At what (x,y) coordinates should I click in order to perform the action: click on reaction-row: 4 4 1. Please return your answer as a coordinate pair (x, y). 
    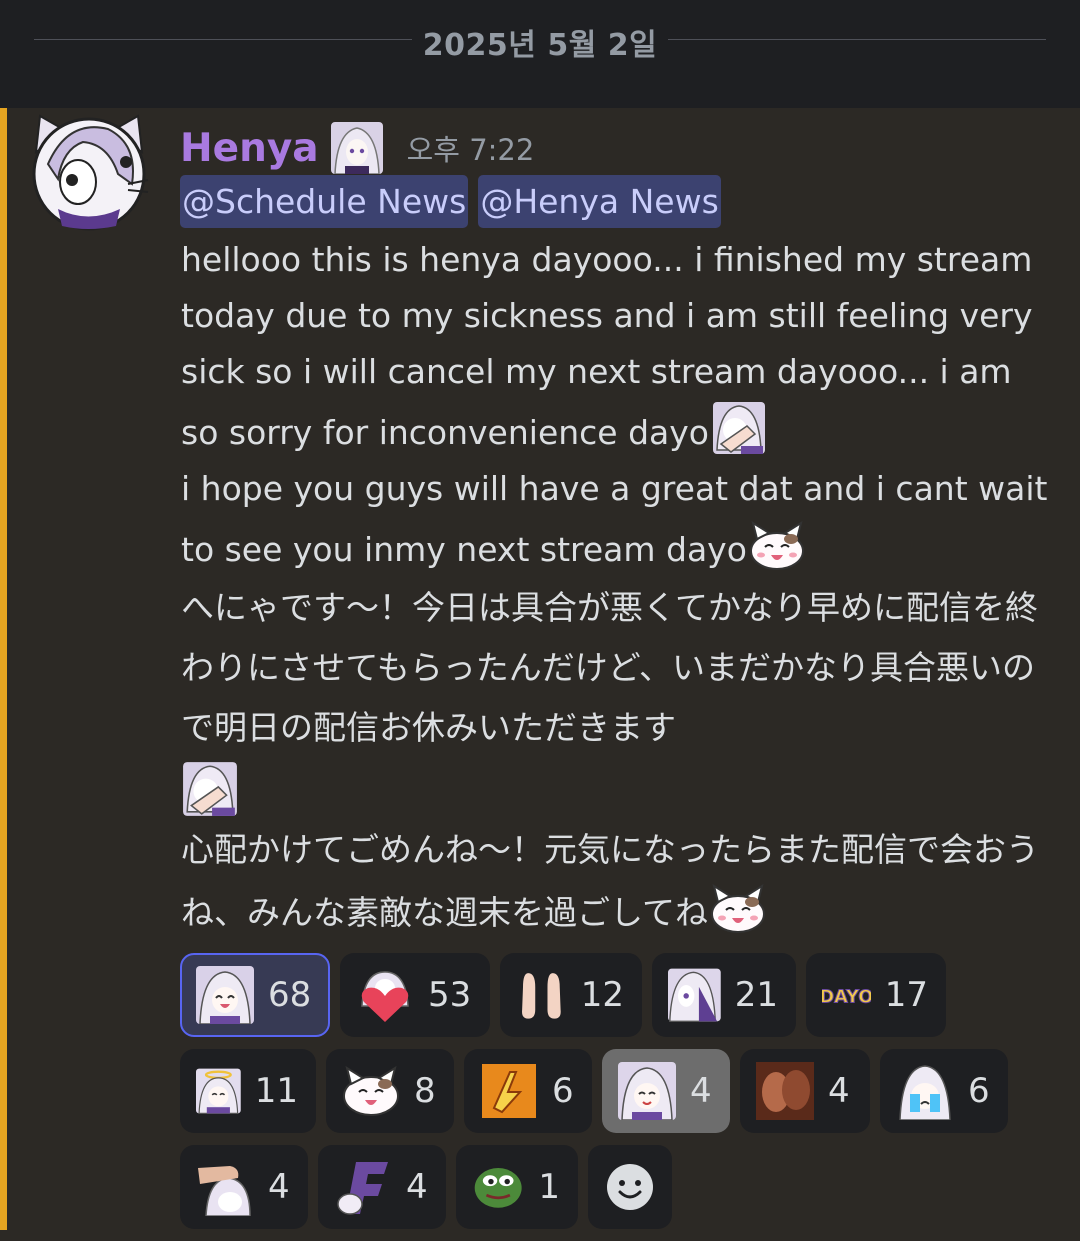
    Looking at the image, I should click on (620, 1187).